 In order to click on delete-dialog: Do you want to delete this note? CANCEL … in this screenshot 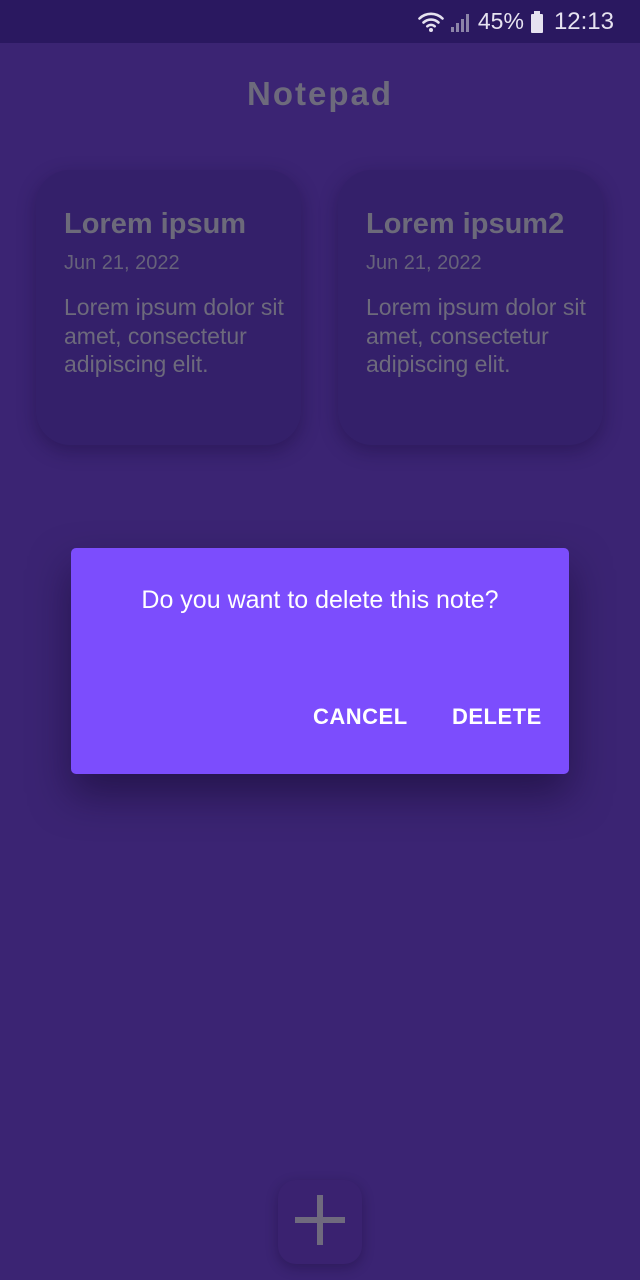, I will do `click(320, 661)`.